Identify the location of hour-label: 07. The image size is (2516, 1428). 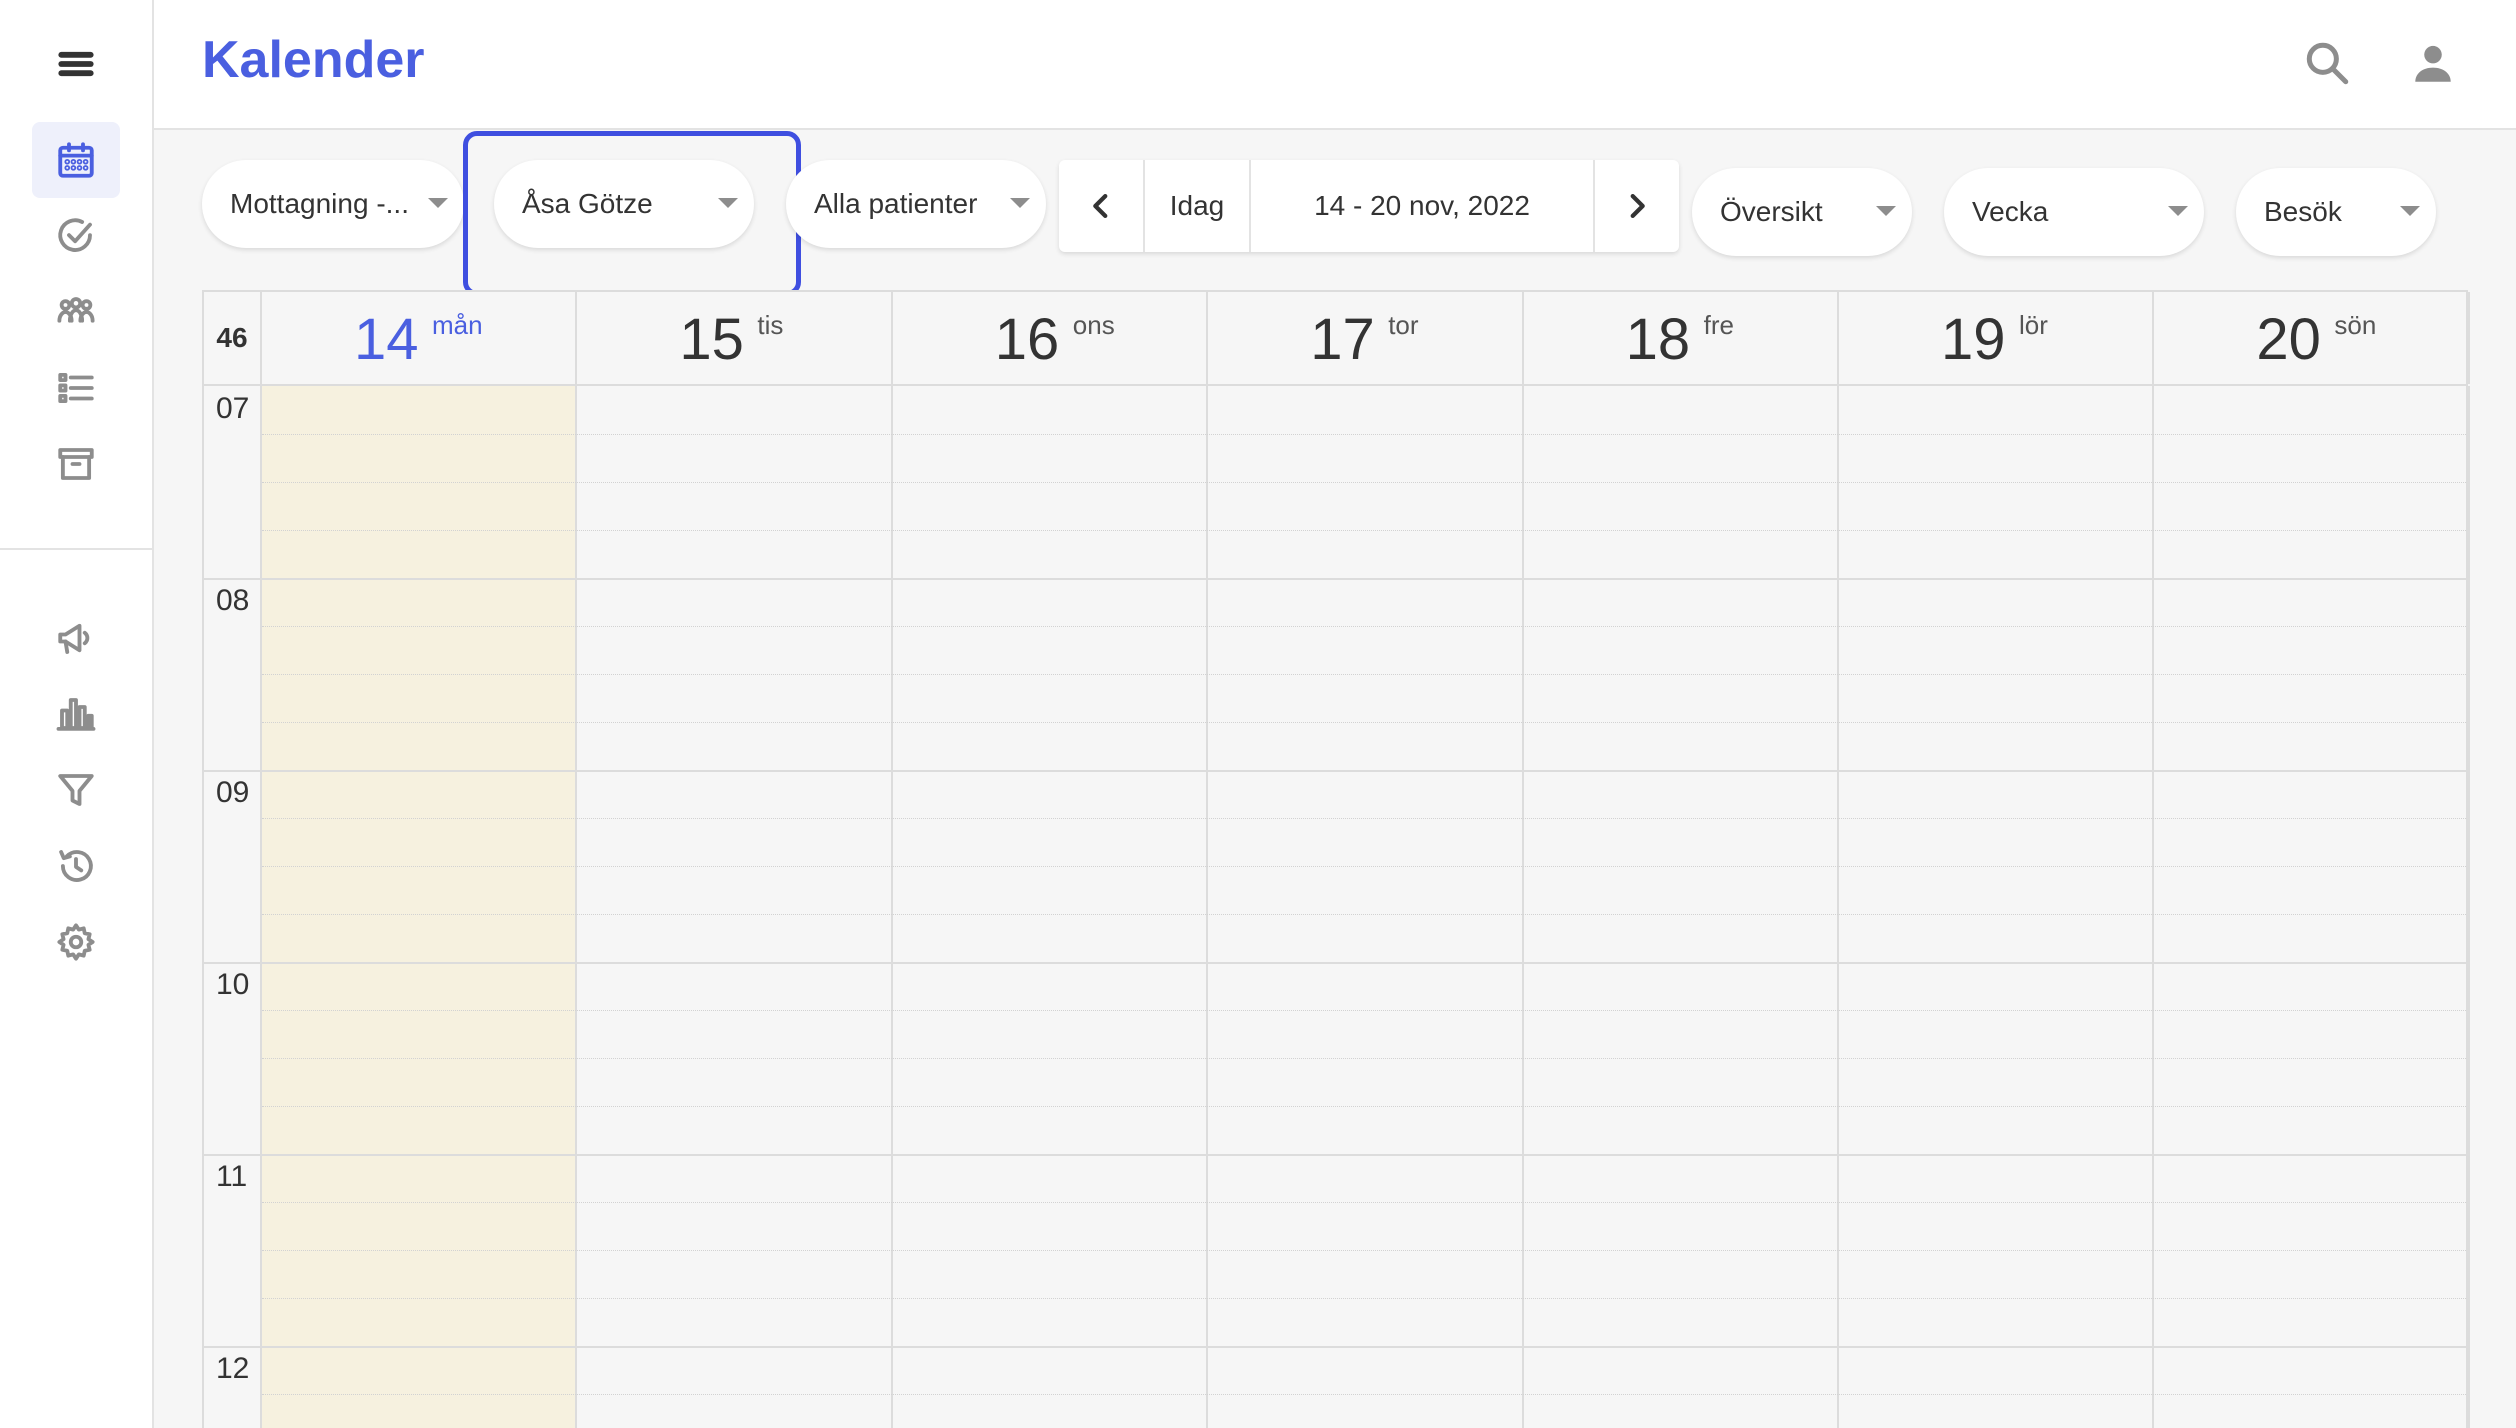
(233, 408).